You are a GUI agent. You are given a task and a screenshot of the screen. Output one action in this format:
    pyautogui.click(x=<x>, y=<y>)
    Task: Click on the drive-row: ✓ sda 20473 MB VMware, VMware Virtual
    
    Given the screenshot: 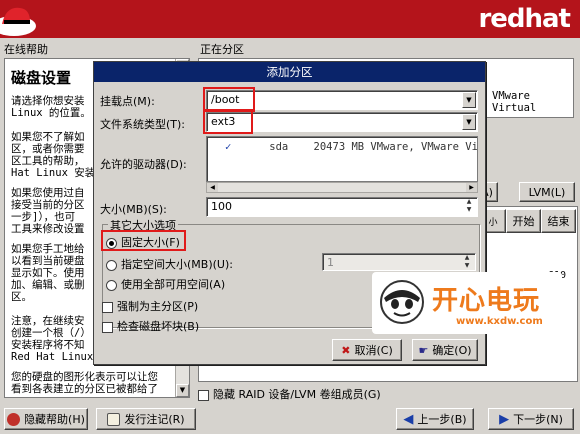 What is the action you would take?
    pyautogui.click(x=351, y=147)
    